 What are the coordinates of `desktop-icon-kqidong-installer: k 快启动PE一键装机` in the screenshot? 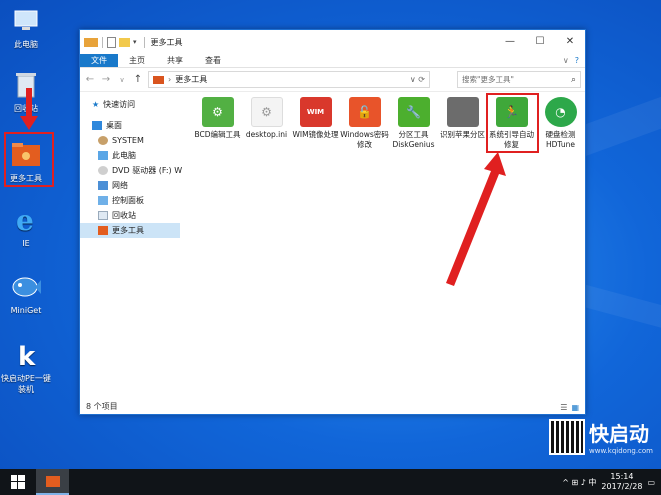 It's located at (26, 367).